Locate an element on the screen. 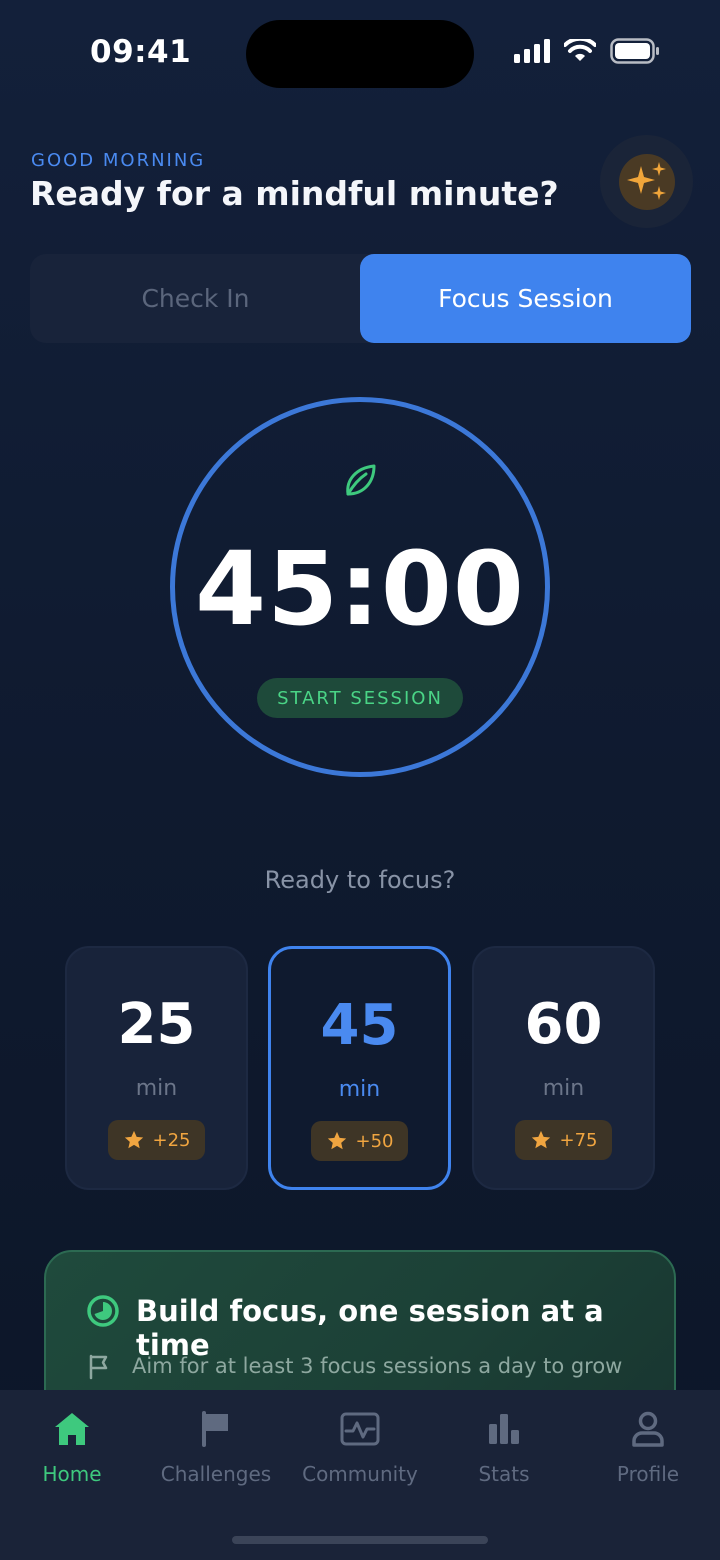 This screenshot has width=720, height=1560. focus-prompt: Ready to focus? is located at coordinates (360, 880).